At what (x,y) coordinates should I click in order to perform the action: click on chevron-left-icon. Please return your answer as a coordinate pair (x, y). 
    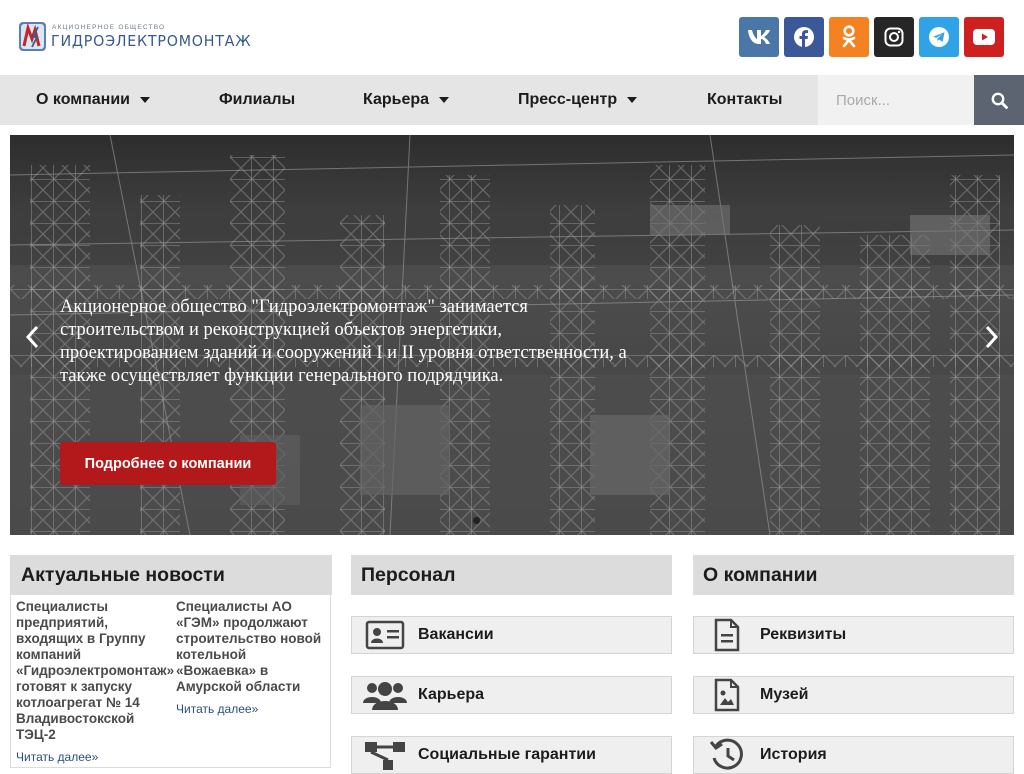
    Looking at the image, I should click on (32, 337).